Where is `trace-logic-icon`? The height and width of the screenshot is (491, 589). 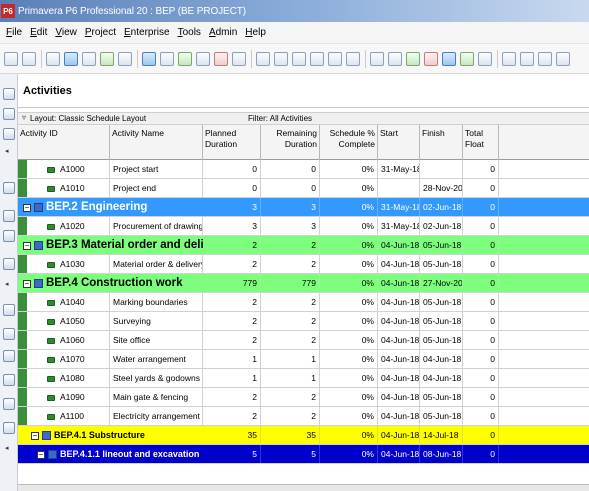 trace-logic-icon is located at coordinates (167, 58).